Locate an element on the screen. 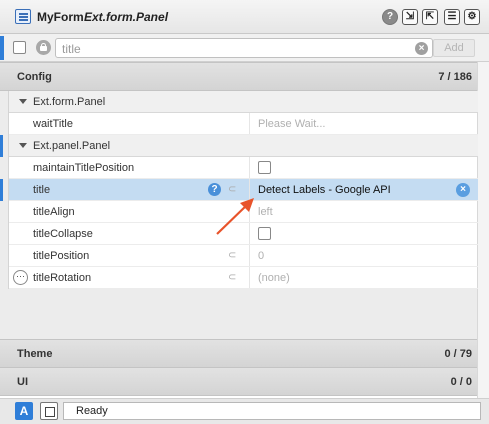 Image resolution: width=489 pixels, height=424 pixels. lock-icon is located at coordinates (43, 47).